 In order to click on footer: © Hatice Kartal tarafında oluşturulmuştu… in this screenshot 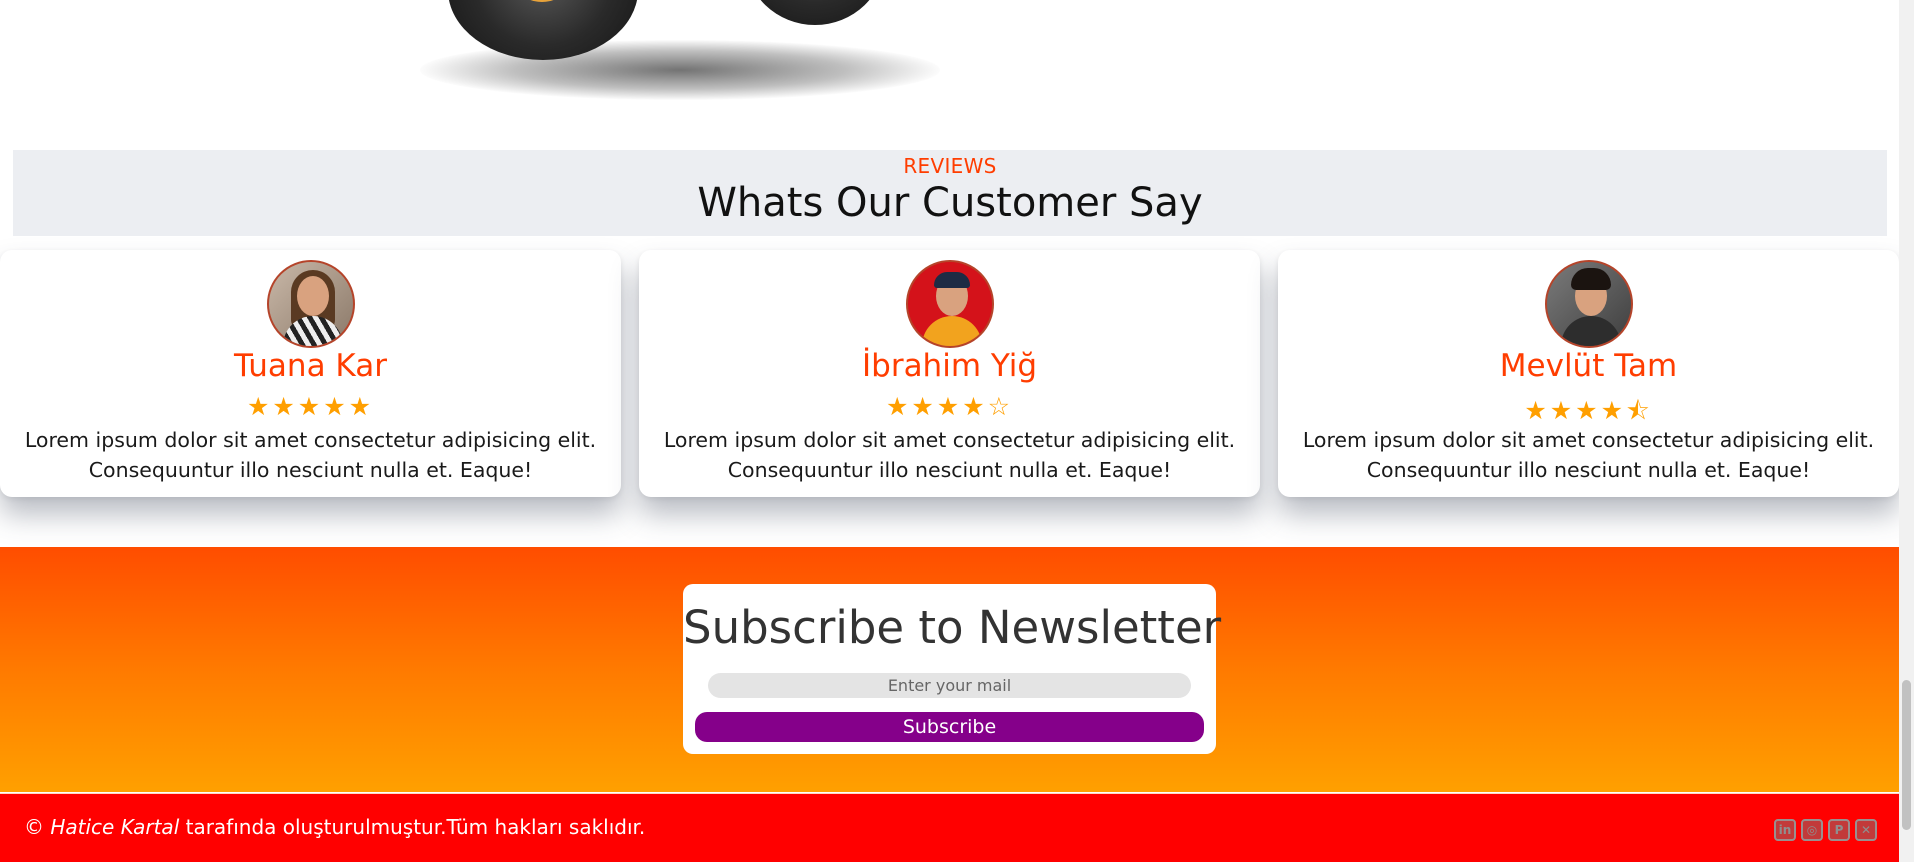, I will do `click(949, 827)`.